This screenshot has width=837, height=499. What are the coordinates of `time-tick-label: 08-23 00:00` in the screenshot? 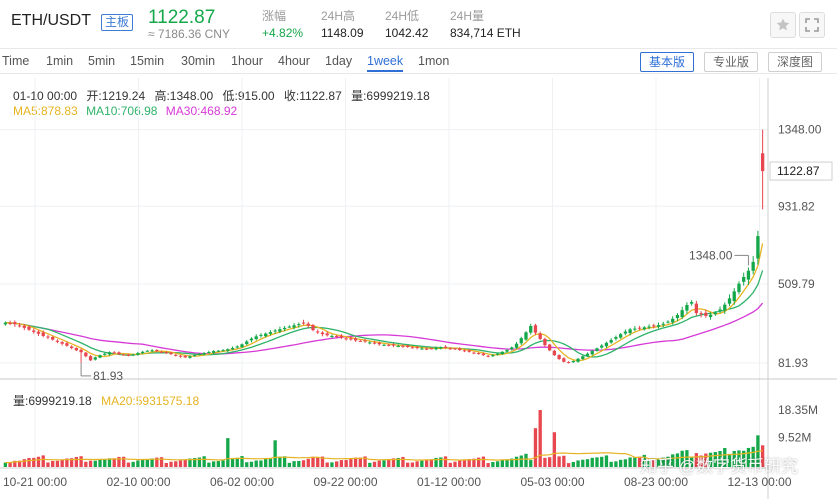 It's located at (656, 482).